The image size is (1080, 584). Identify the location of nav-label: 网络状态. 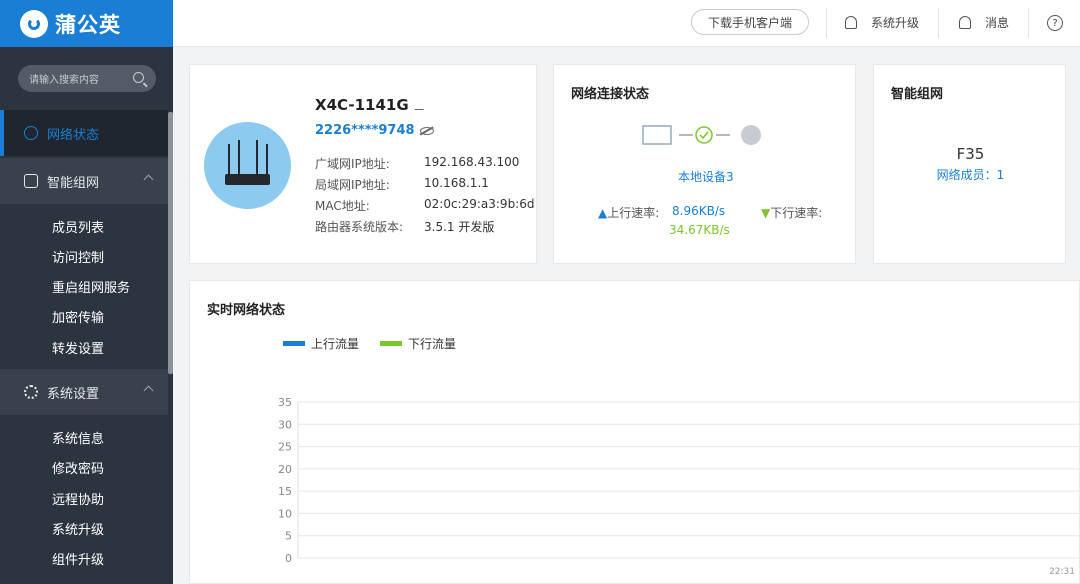
(73, 135).